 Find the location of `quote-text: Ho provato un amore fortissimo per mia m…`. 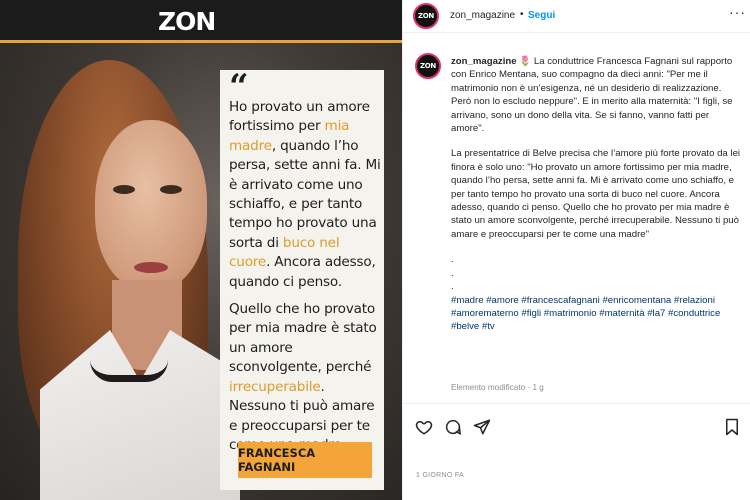

quote-text: Ho provato un amore fortissimo per mia m… is located at coordinates (305, 276).